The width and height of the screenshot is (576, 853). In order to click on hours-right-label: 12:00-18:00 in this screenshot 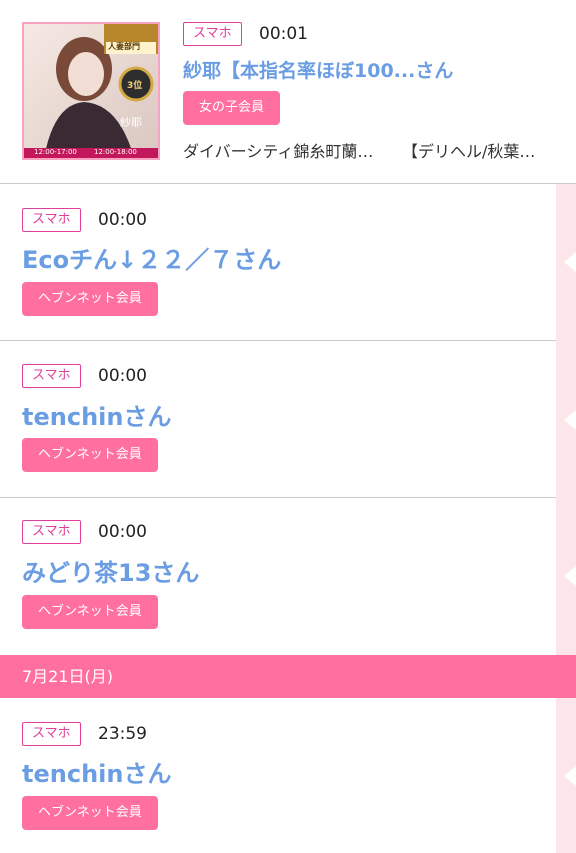, I will do `click(115, 152)`.